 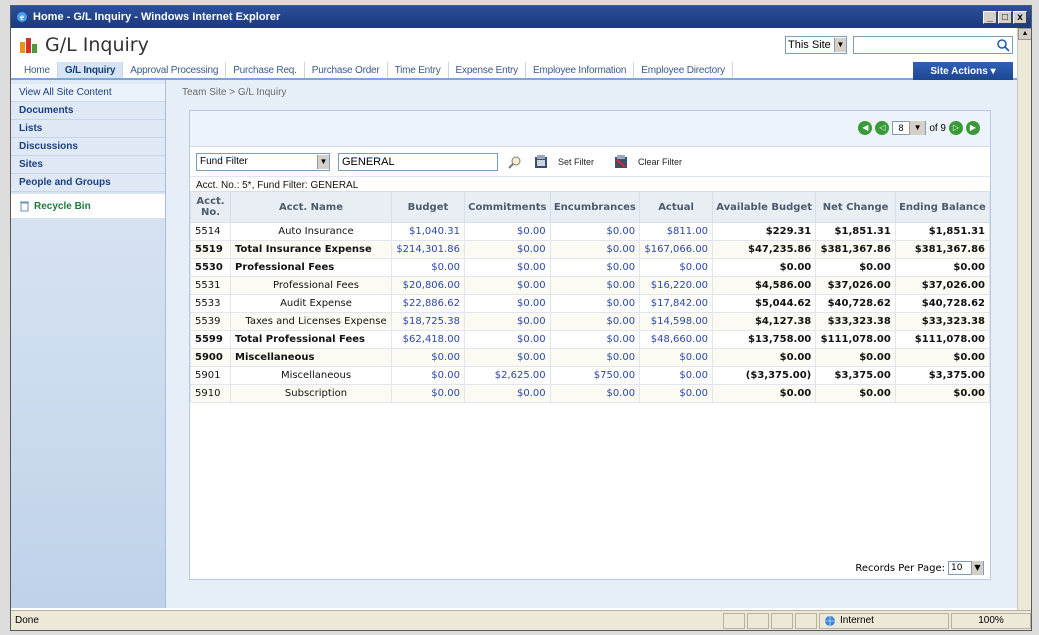 I want to click on minimize-button: _, so click(x=990, y=17).